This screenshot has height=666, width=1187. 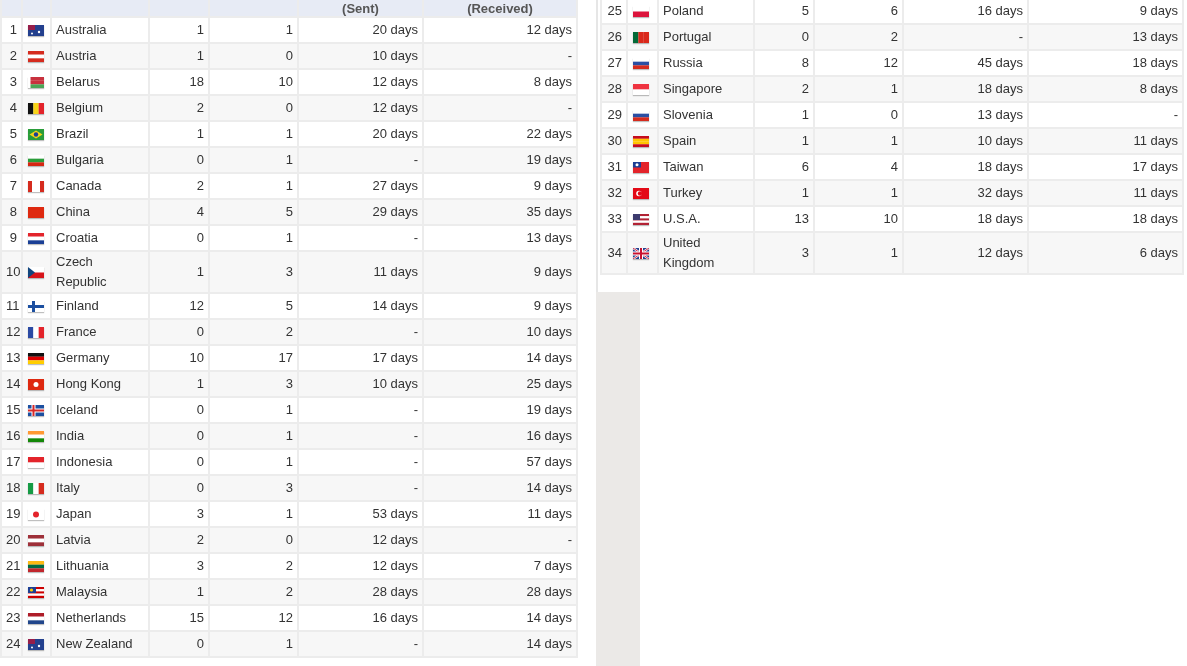 What do you see at coordinates (11, 134) in the screenshot?
I see `row-number: 5` at bounding box center [11, 134].